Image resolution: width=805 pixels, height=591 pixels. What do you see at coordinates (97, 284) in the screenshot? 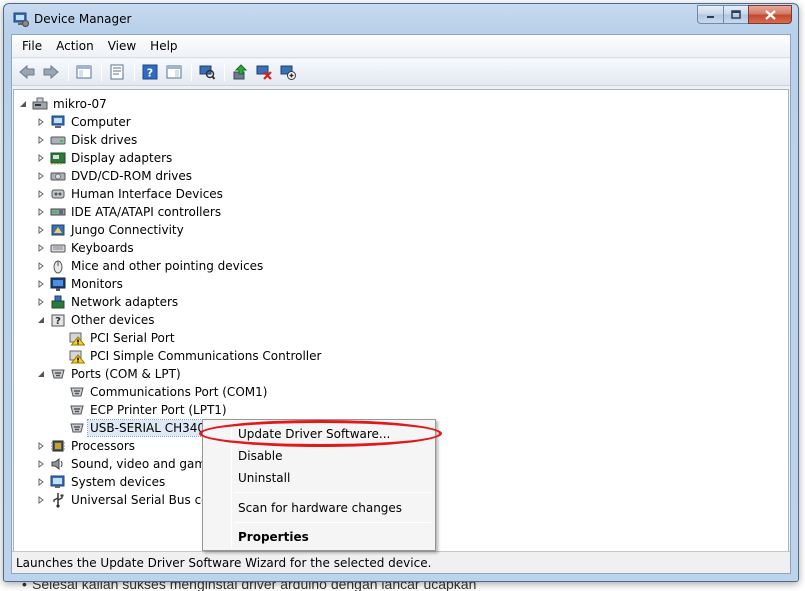
I see `tree-item-label: Monitors` at bounding box center [97, 284].